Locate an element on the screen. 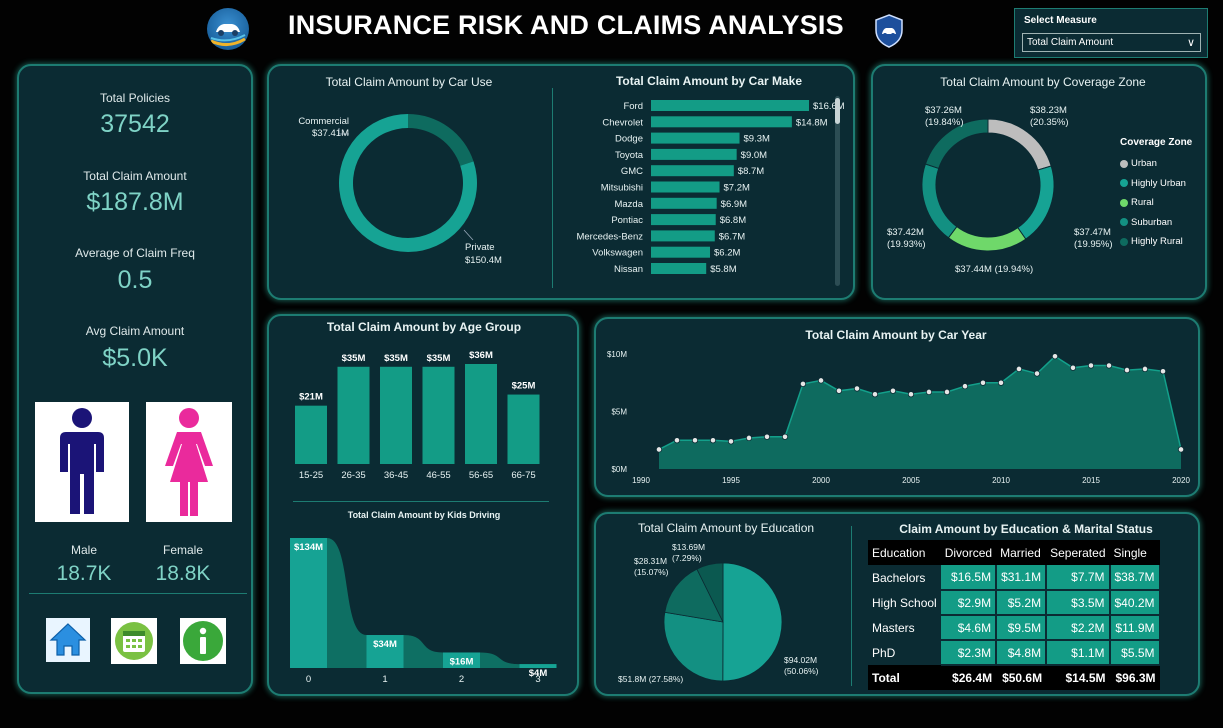 The height and width of the screenshot is (728, 1223). column-header: Education is located at coordinates (904, 552).